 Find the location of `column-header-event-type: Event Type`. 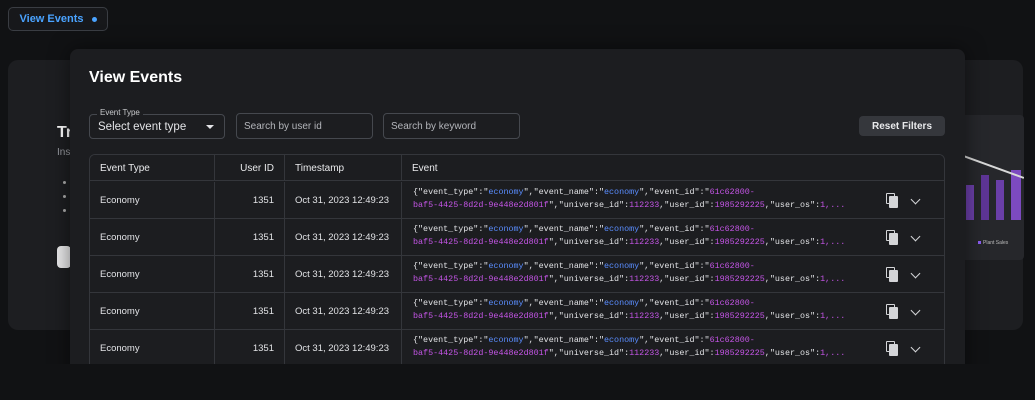

column-header-event-type: Event Type is located at coordinates (125, 168).